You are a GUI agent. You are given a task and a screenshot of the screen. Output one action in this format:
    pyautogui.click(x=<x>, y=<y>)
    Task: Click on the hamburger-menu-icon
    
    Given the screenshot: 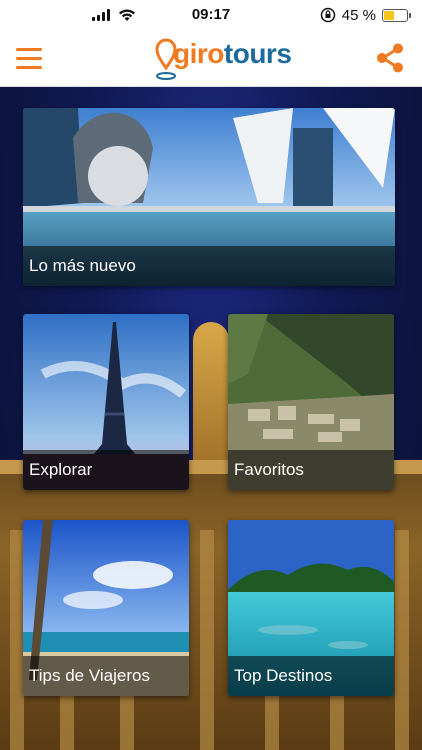 What is the action you would take?
    pyautogui.click(x=32, y=58)
    